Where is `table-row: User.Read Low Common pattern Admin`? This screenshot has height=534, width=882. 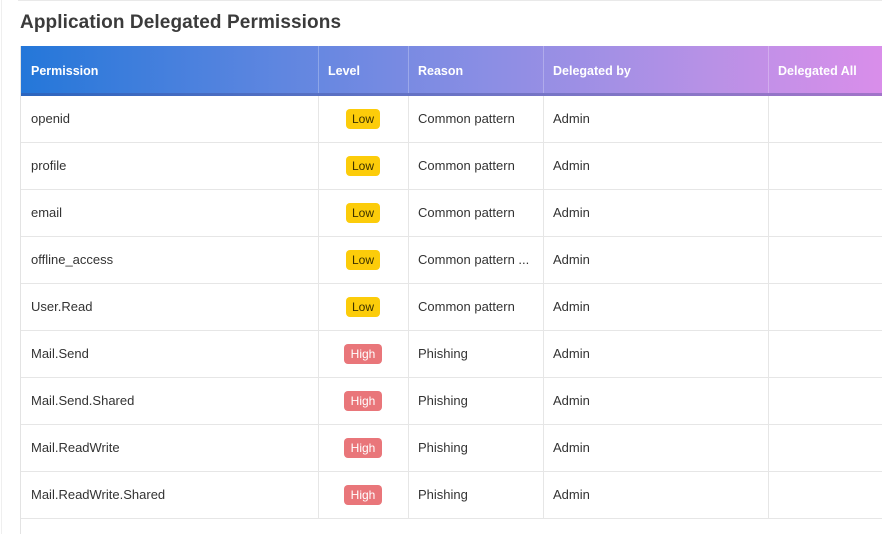
table-row: User.Read Low Common pattern Admin is located at coordinates (451, 307).